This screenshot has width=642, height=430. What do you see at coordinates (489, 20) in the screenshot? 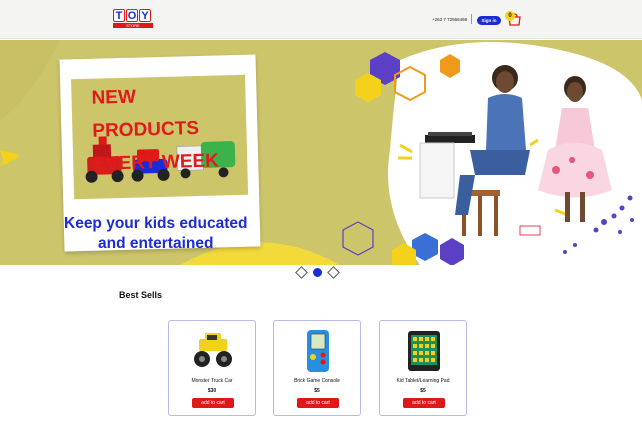
I see `signin-button: Sign in` at bounding box center [489, 20].